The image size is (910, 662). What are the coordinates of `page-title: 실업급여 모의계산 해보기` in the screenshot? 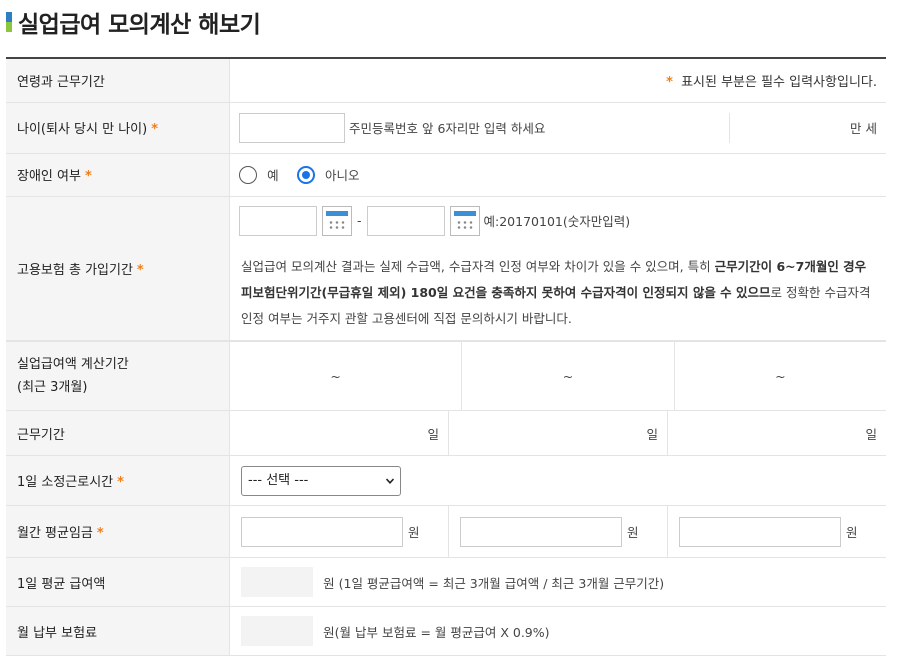 It's located at (139, 25).